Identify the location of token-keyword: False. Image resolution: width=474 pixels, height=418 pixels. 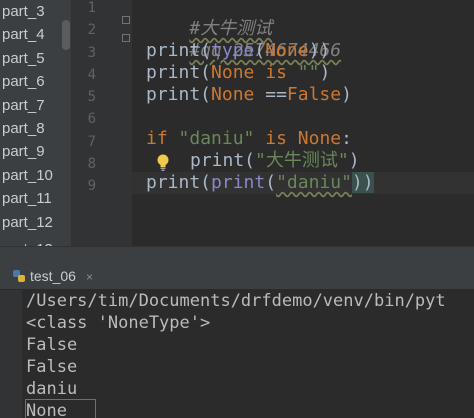
(314, 94).